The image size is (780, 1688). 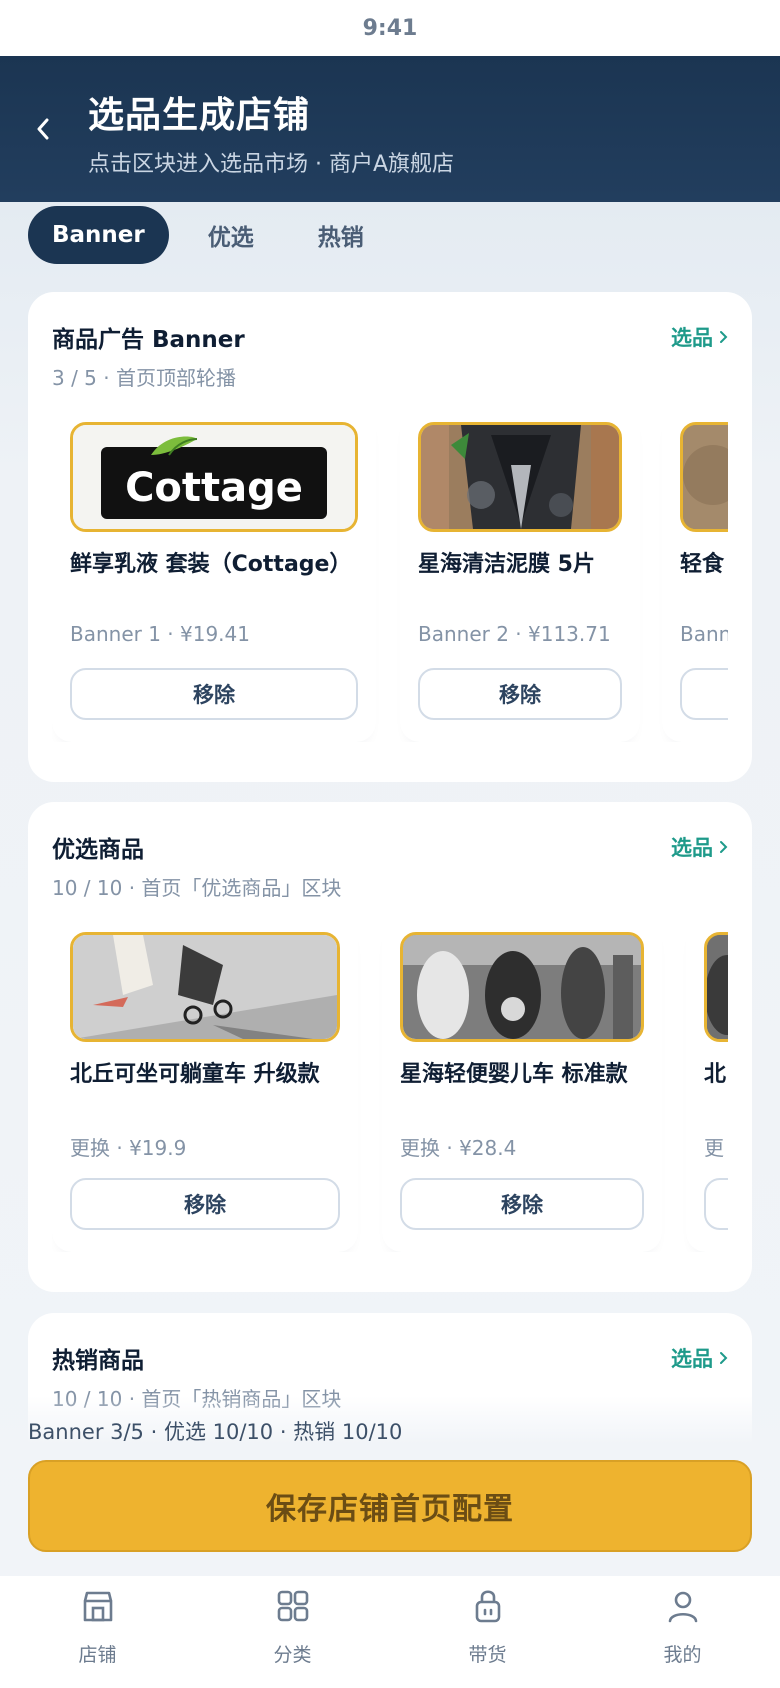 I want to click on tabbar-label: 分类, so click(x=292, y=1655).